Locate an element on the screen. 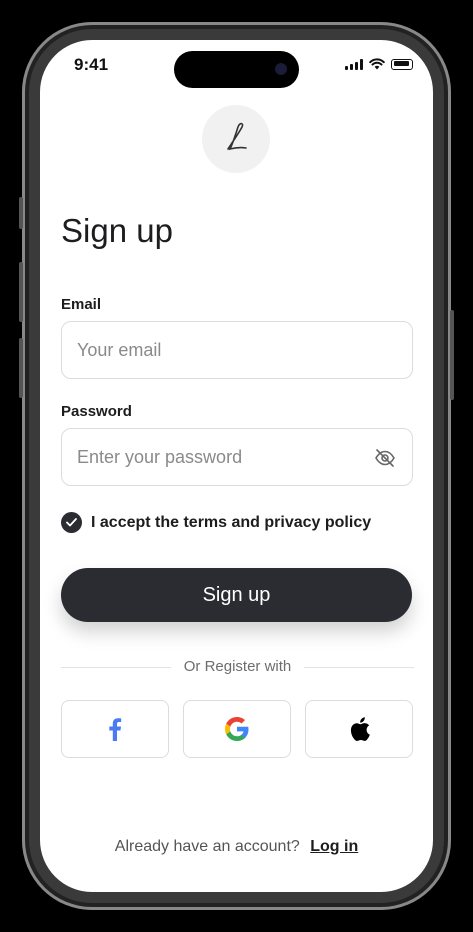 The image size is (473, 932). footer-prompt-text: Already have an account? is located at coordinates (207, 846).